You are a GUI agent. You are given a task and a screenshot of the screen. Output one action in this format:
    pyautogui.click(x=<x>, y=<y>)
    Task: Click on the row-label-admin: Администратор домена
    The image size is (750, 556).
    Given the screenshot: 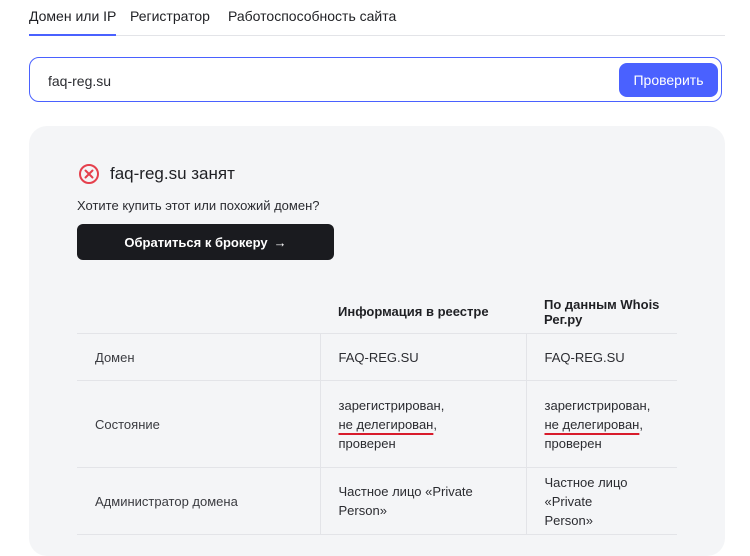 What is the action you would take?
    pyautogui.click(x=198, y=501)
    